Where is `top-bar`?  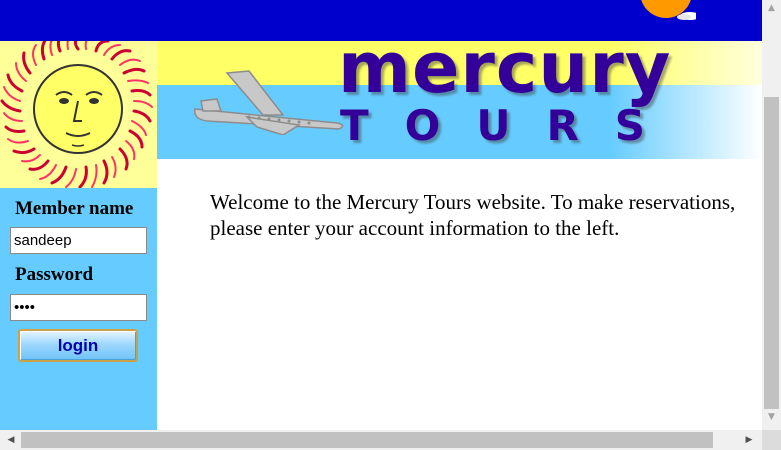 top-bar is located at coordinates (381, 20).